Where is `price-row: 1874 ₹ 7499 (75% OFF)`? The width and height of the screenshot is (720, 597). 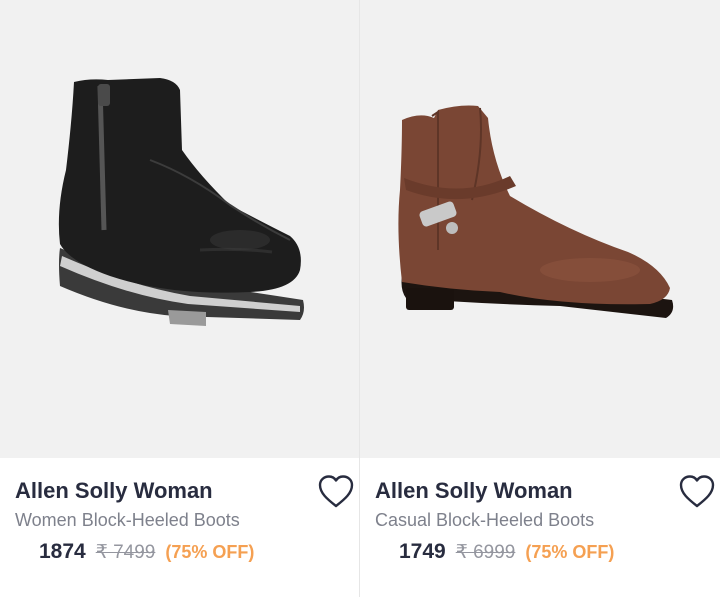 price-row: 1874 ₹ 7499 (75% OFF) is located at coordinates (146, 552).